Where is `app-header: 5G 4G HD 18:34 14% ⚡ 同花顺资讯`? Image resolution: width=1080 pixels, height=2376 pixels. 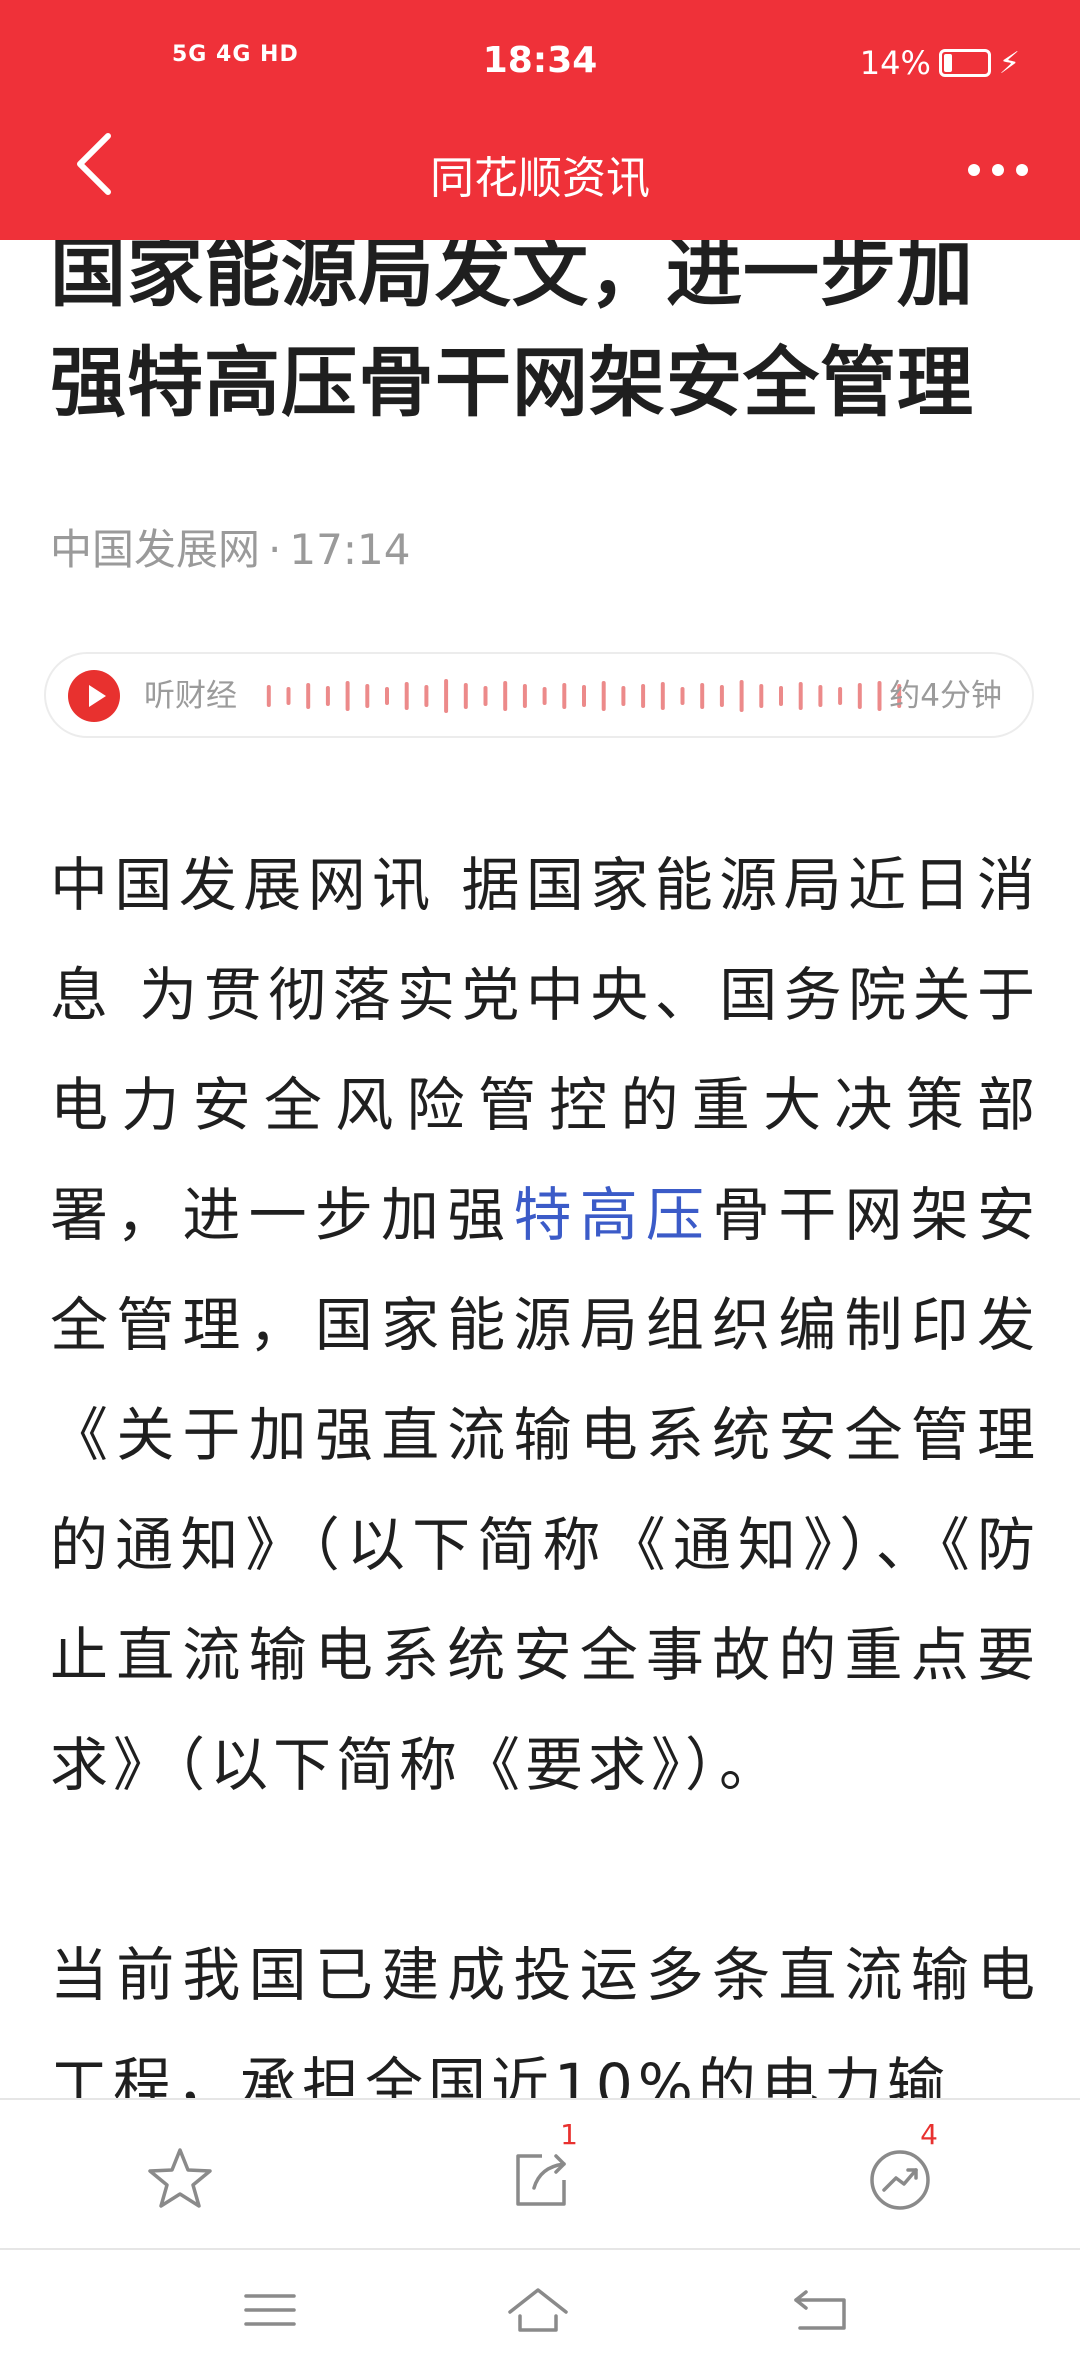
app-header: 5G 4G HD 18:34 14% ⚡ 同花顺资讯 is located at coordinates (540, 120).